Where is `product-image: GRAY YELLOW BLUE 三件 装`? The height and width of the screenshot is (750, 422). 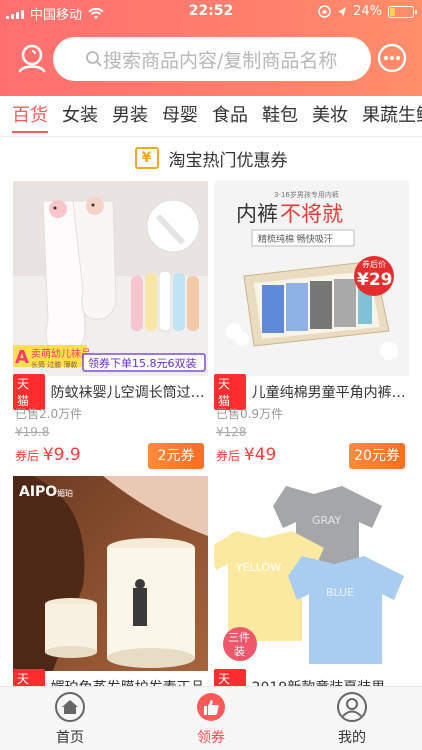 product-image: GRAY YELLOW BLUE 三件 装 is located at coordinates (311, 573).